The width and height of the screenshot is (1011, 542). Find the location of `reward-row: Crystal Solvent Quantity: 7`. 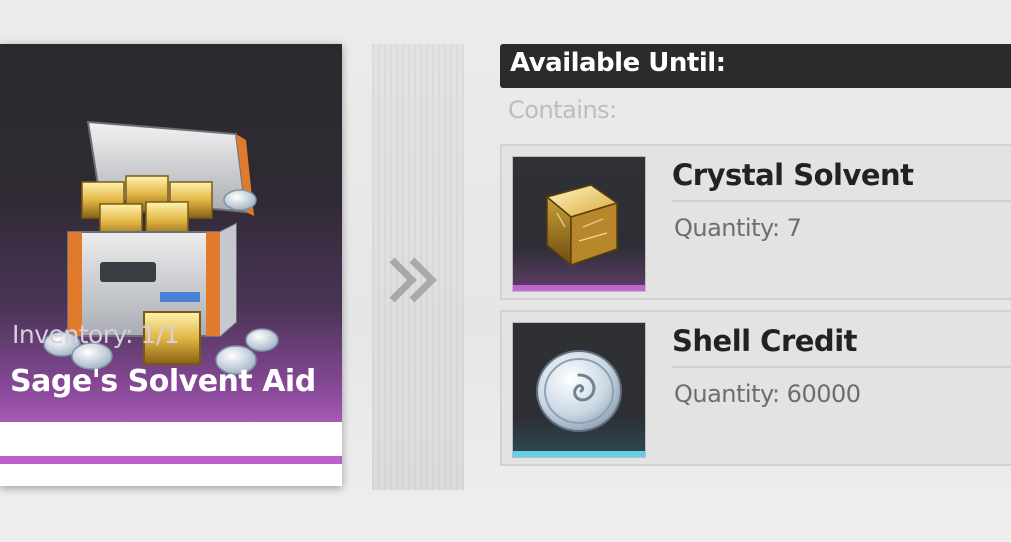

reward-row: Crystal Solvent Quantity: 7 is located at coordinates (755, 222).